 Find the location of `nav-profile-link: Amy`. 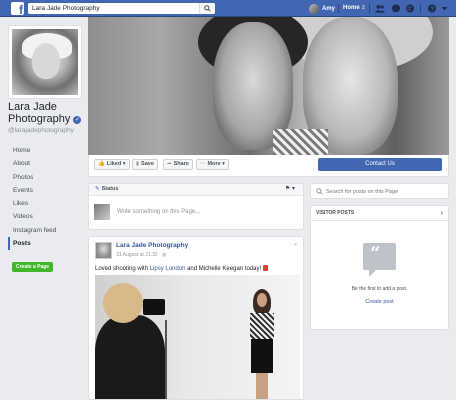

nav-profile-link: Amy is located at coordinates (322, 8).